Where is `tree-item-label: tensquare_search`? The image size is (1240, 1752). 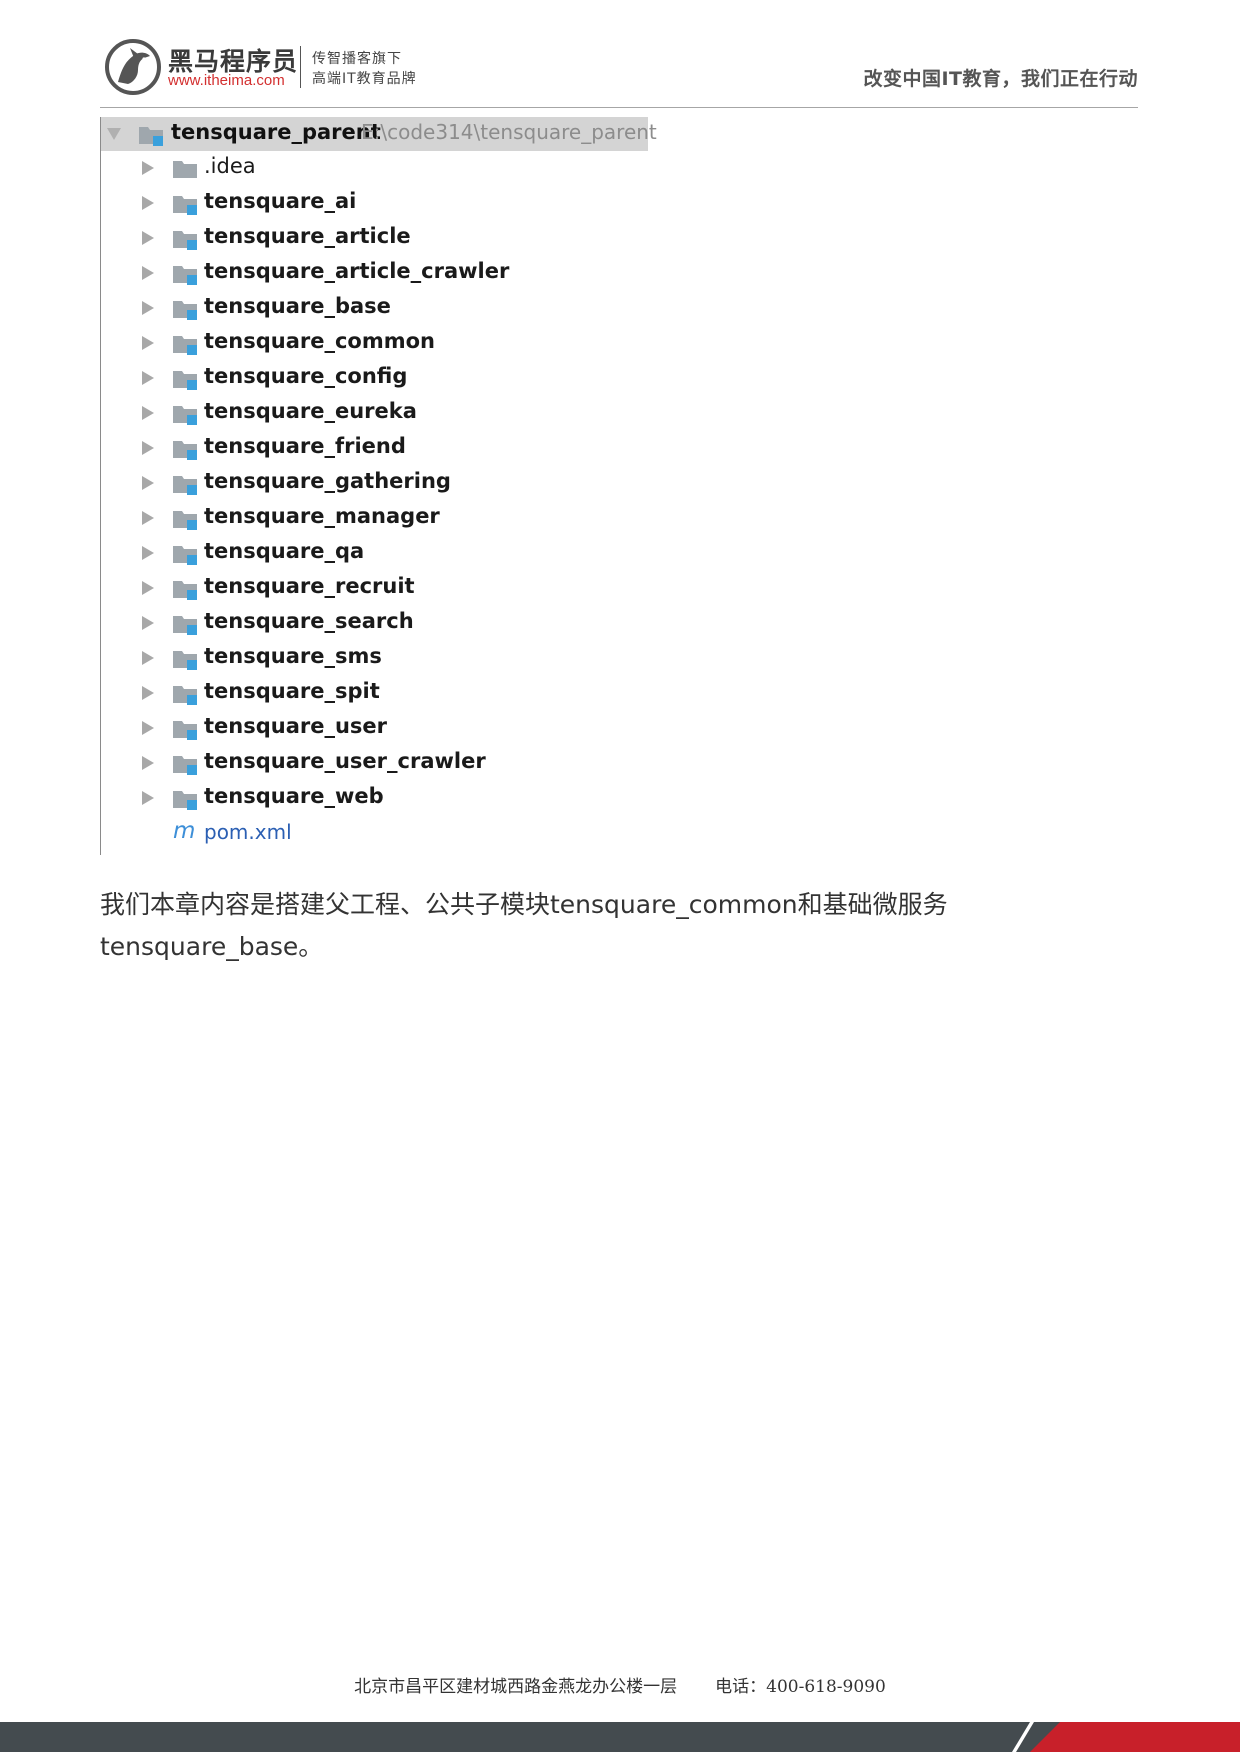 tree-item-label: tensquare_search is located at coordinates (309, 621).